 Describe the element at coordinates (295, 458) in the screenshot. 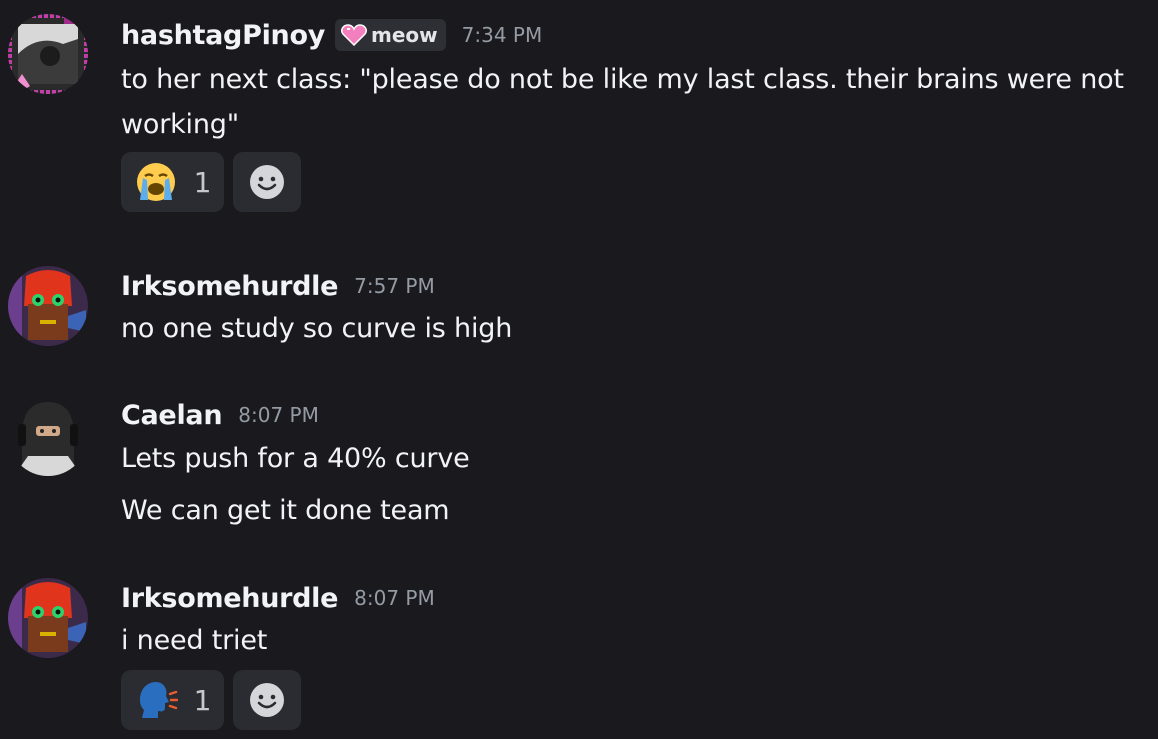

I see `message-text: Lets push for a 40% curve` at that location.